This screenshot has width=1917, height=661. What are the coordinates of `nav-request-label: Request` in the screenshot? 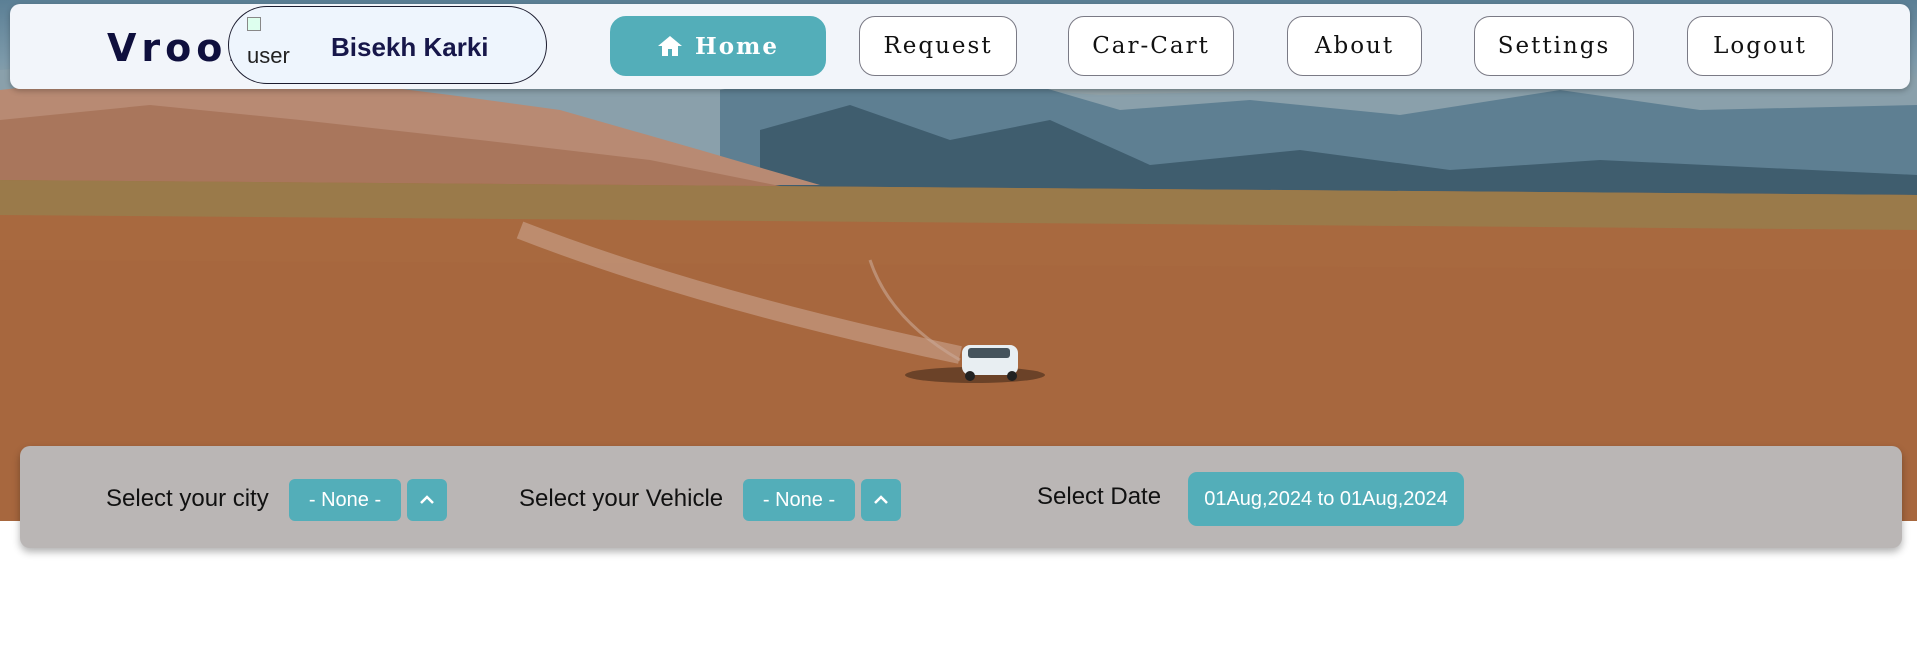 It's located at (938, 46).